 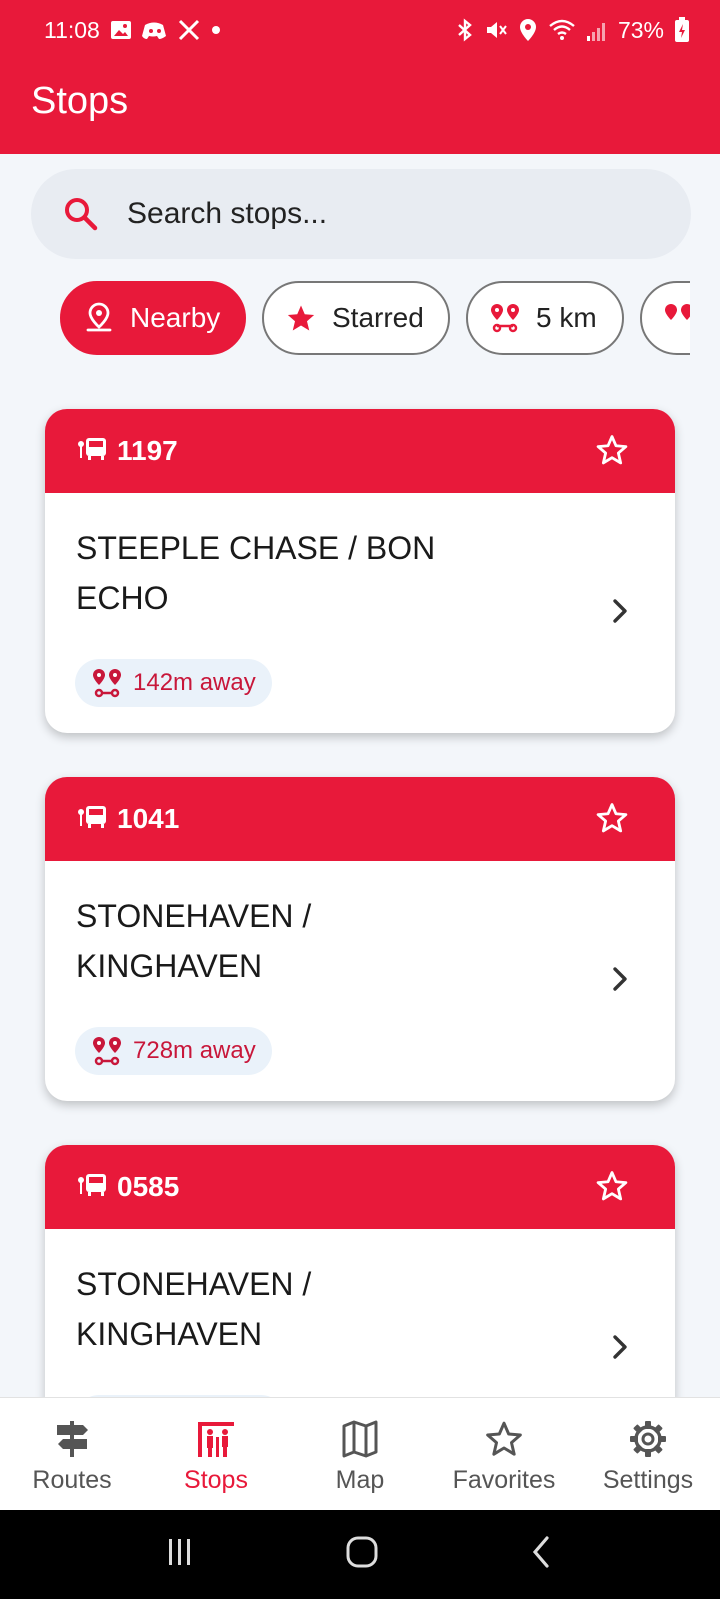 I want to click on star-filled-icon, so click(x=301, y=318).